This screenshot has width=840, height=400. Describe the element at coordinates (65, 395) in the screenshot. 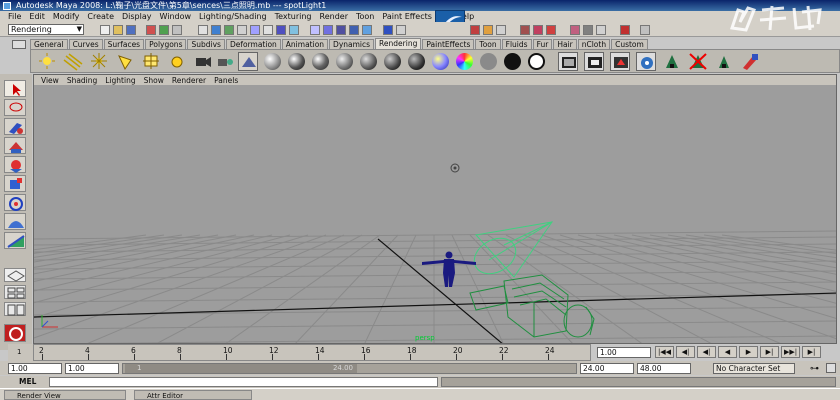

I see `task-render-view: Render View` at that location.